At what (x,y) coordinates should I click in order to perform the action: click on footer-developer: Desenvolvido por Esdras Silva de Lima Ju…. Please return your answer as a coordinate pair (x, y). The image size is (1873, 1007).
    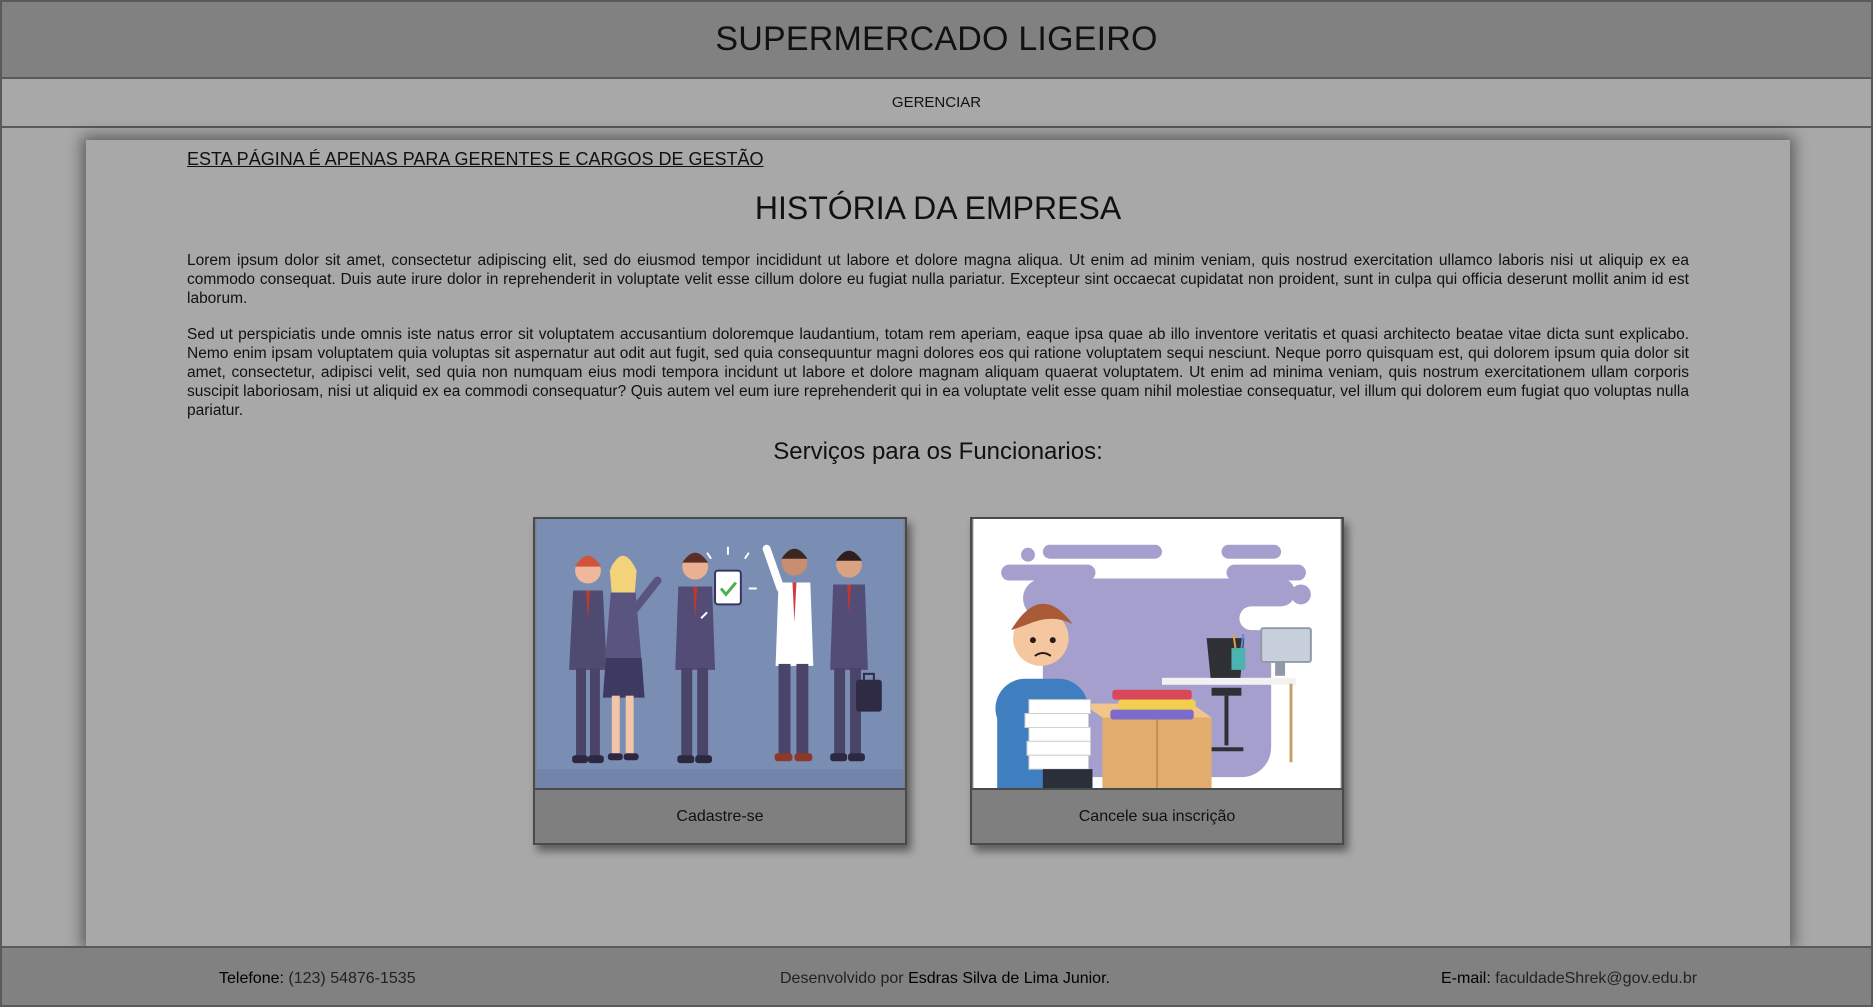
    Looking at the image, I should click on (945, 979).